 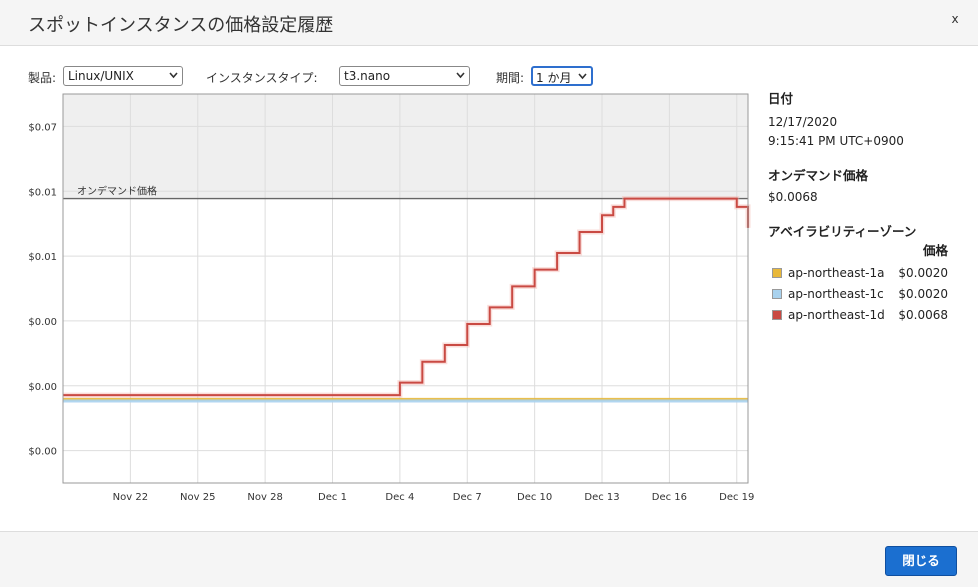 I want to click on az-name: ap-northeast-1a, so click(x=836, y=273).